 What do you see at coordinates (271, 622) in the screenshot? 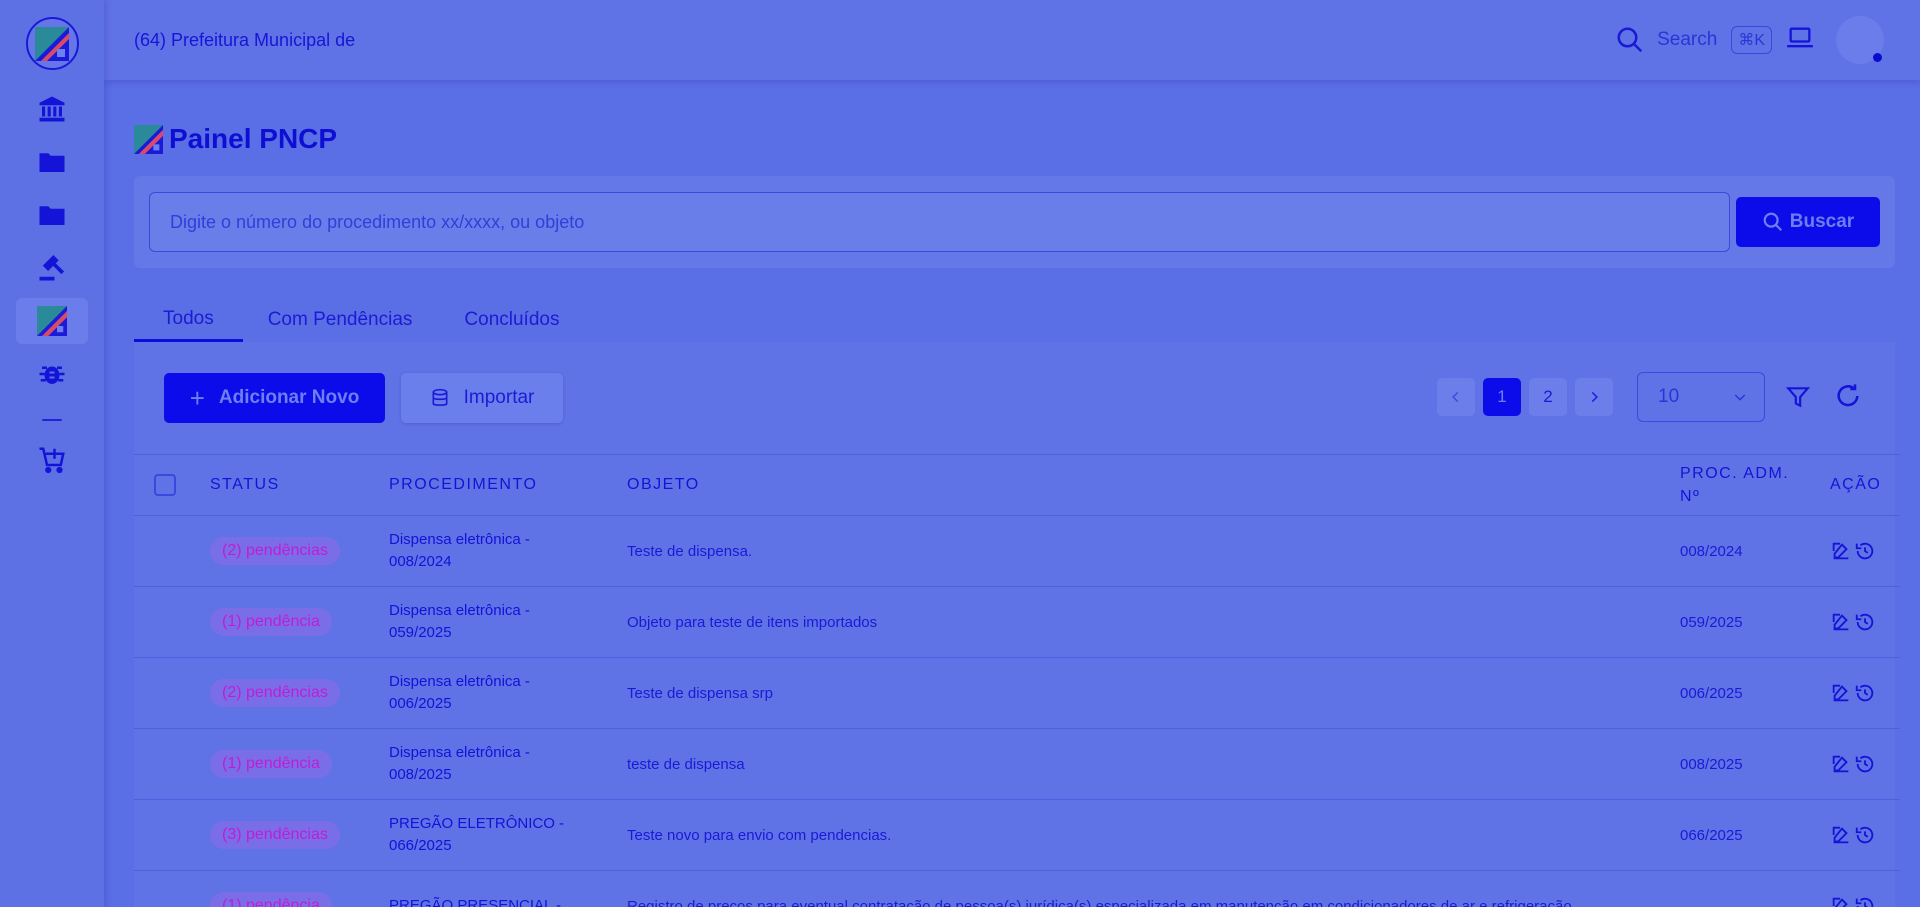
I see `status-badge: (1) pendência` at bounding box center [271, 622].